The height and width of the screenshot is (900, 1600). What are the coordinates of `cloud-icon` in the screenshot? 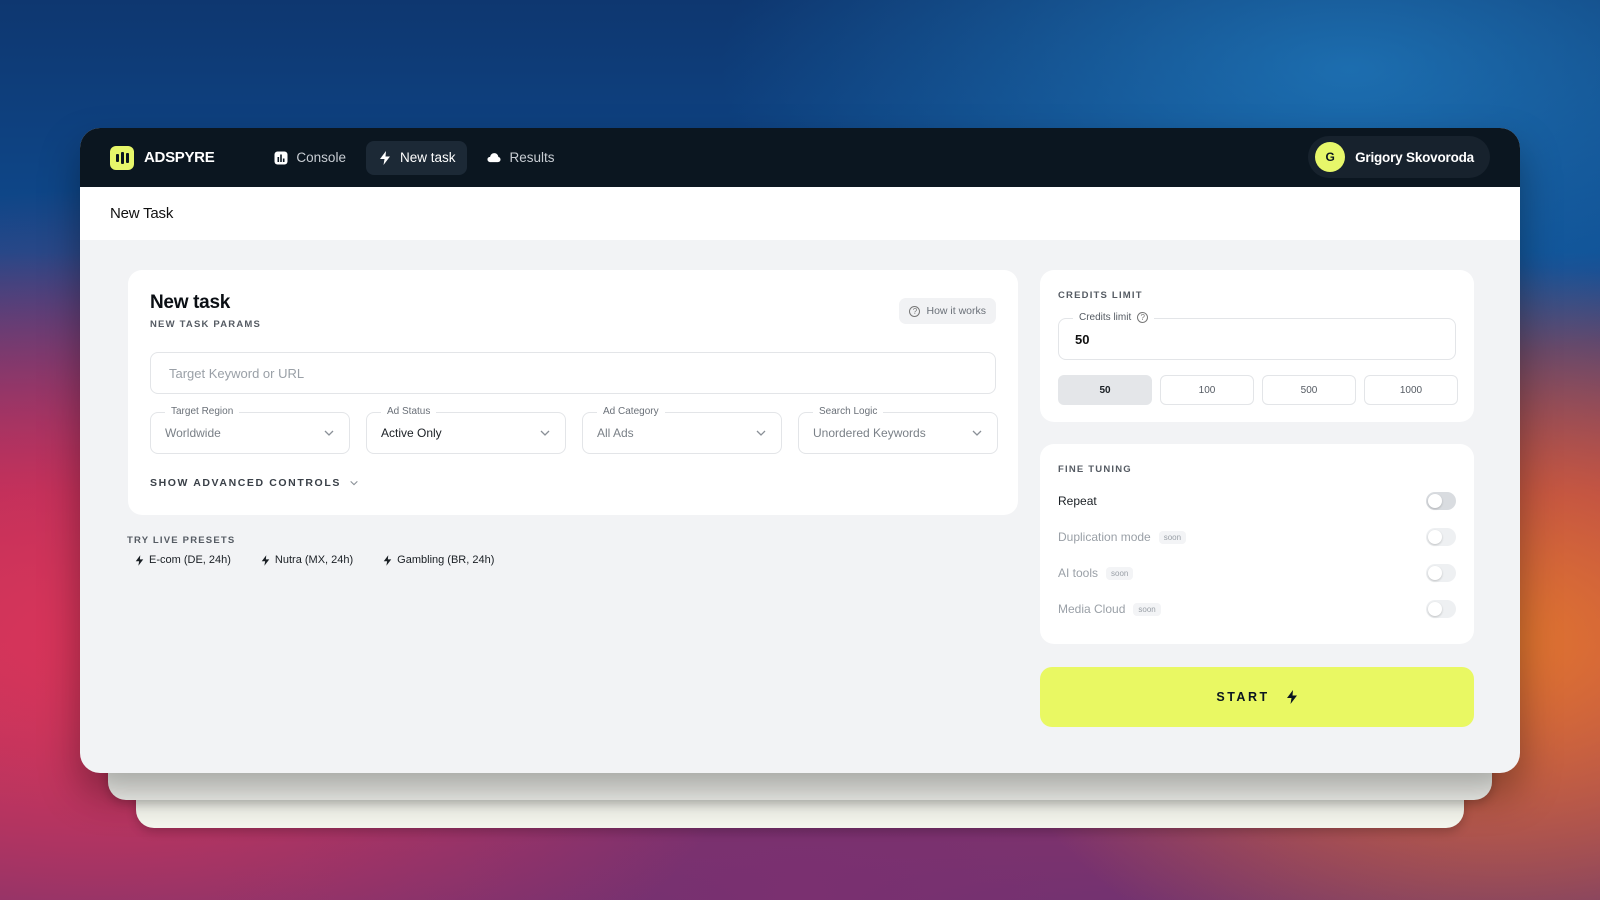 It's located at (494, 158).